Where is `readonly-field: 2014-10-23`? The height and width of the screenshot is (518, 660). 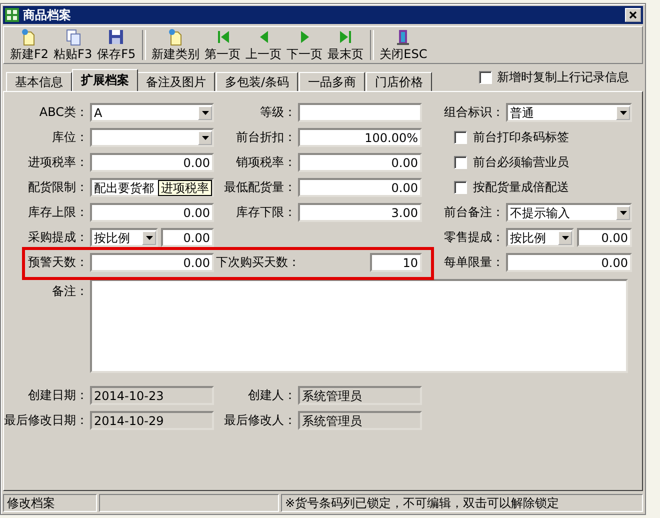
readonly-field: 2014-10-23 is located at coordinates (152, 395).